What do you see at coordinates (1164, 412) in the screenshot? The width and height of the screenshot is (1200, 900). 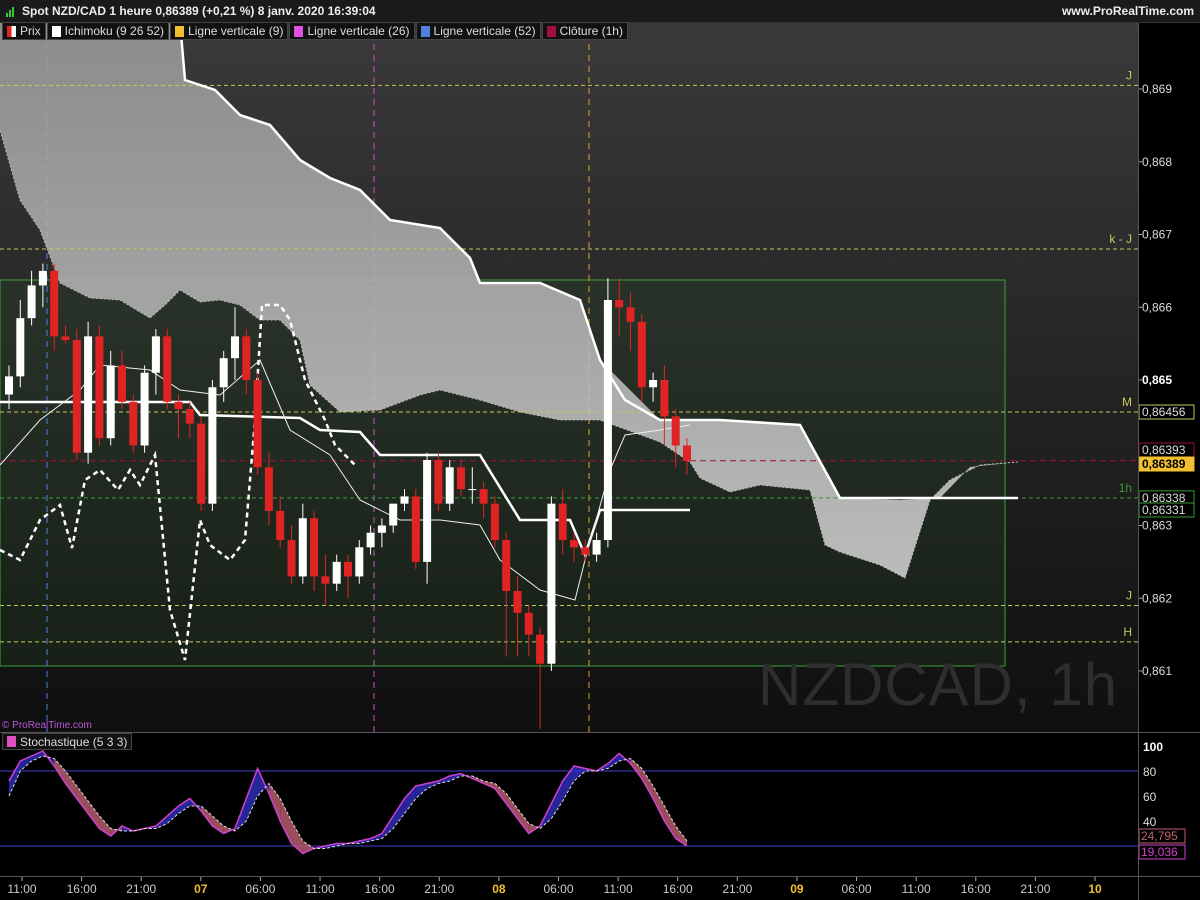 I see `price-tag: 0,86456` at bounding box center [1164, 412].